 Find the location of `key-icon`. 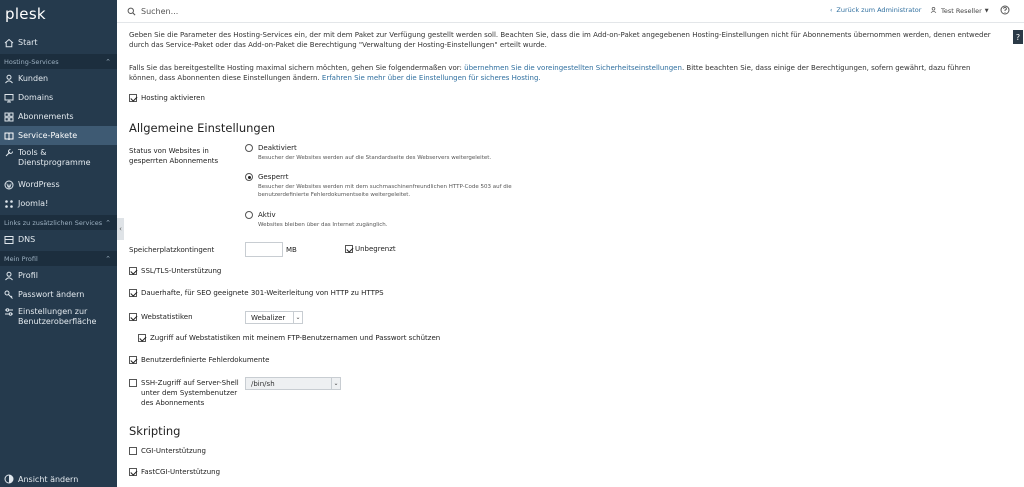

key-icon is located at coordinates (9, 295).